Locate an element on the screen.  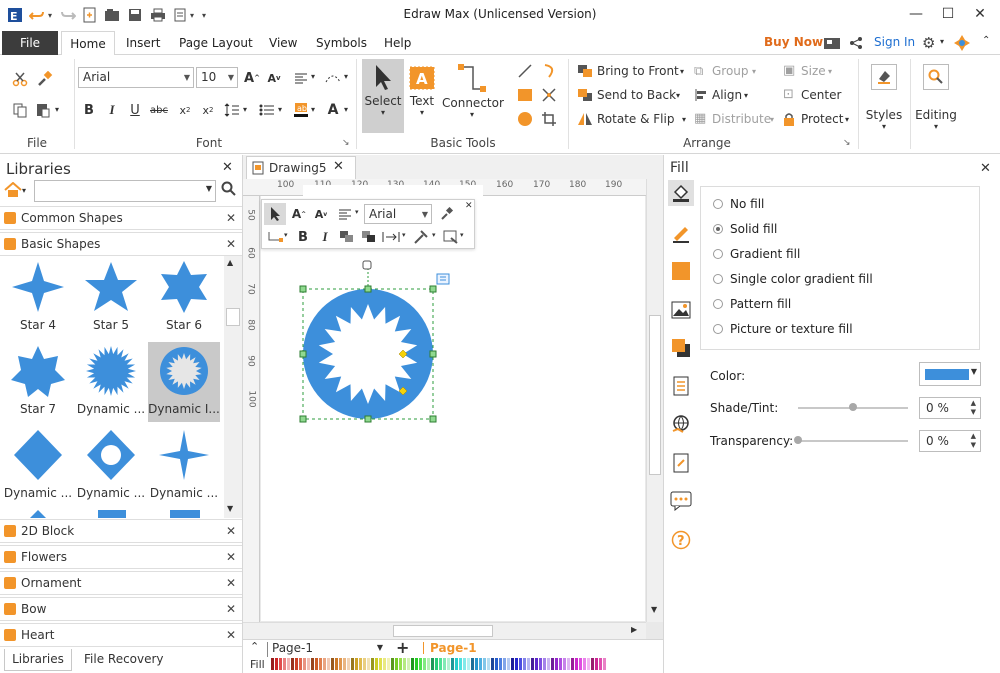
paste-dropdown-icon: ▾ is located at coordinates (57, 109).